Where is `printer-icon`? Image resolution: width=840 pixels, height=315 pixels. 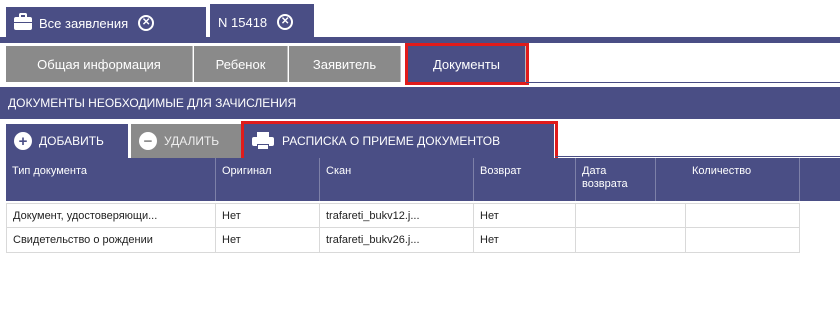 printer-icon is located at coordinates (263, 141).